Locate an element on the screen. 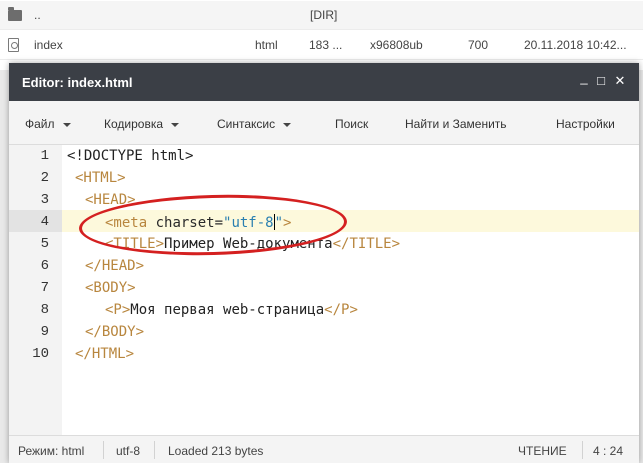  folder-icon is located at coordinates (15, 14).